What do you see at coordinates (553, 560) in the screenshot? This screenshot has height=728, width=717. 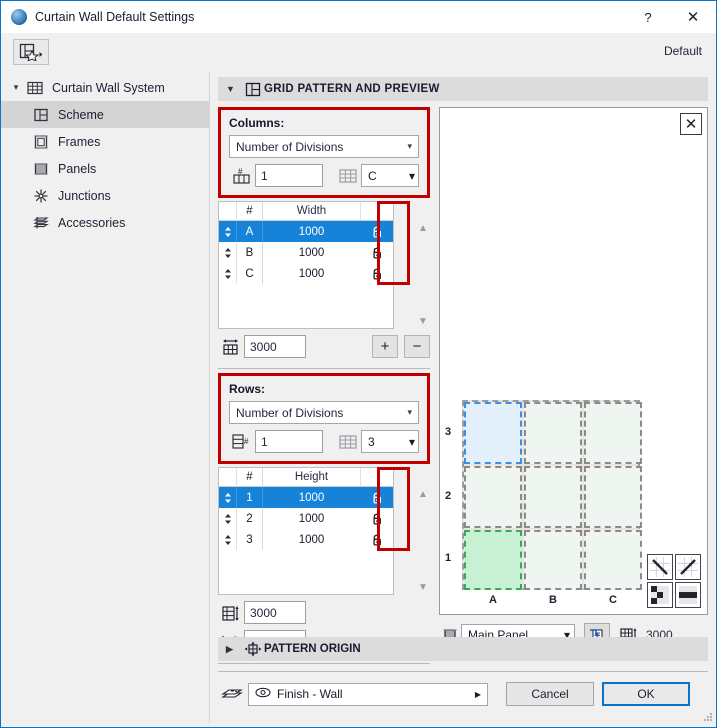 I see `preview-cell-b1` at bounding box center [553, 560].